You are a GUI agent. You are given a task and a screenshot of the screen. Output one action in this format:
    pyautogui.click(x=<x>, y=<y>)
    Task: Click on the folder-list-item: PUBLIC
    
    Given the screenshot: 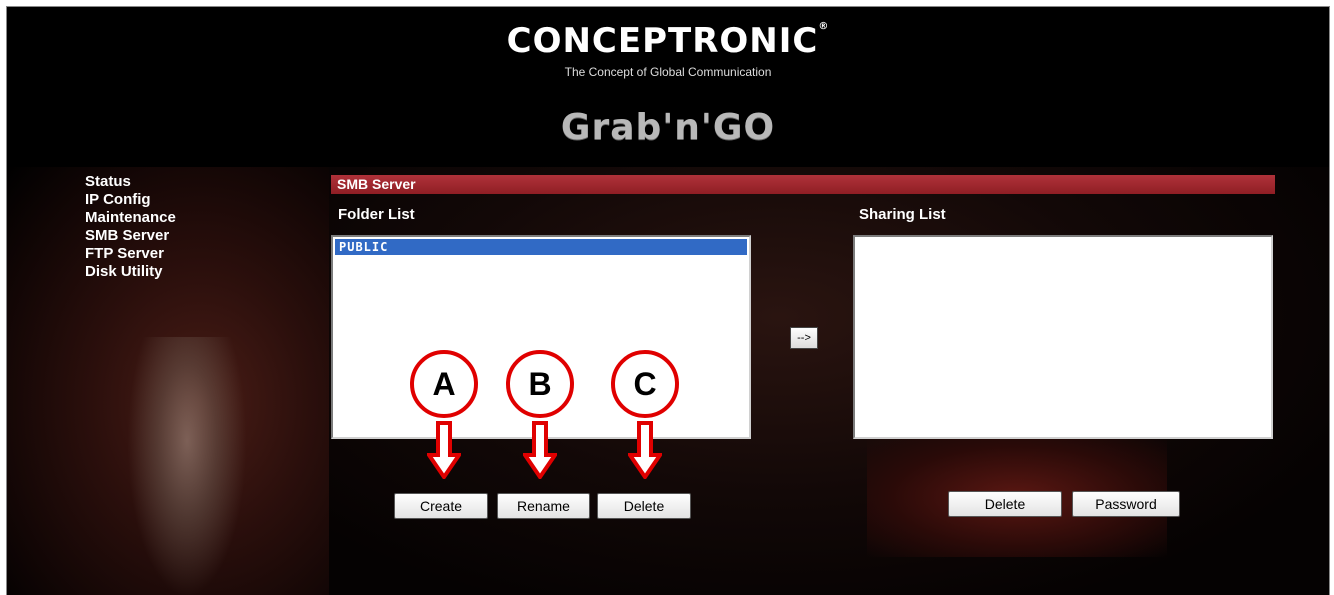 What is the action you would take?
    pyautogui.click(x=541, y=247)
    